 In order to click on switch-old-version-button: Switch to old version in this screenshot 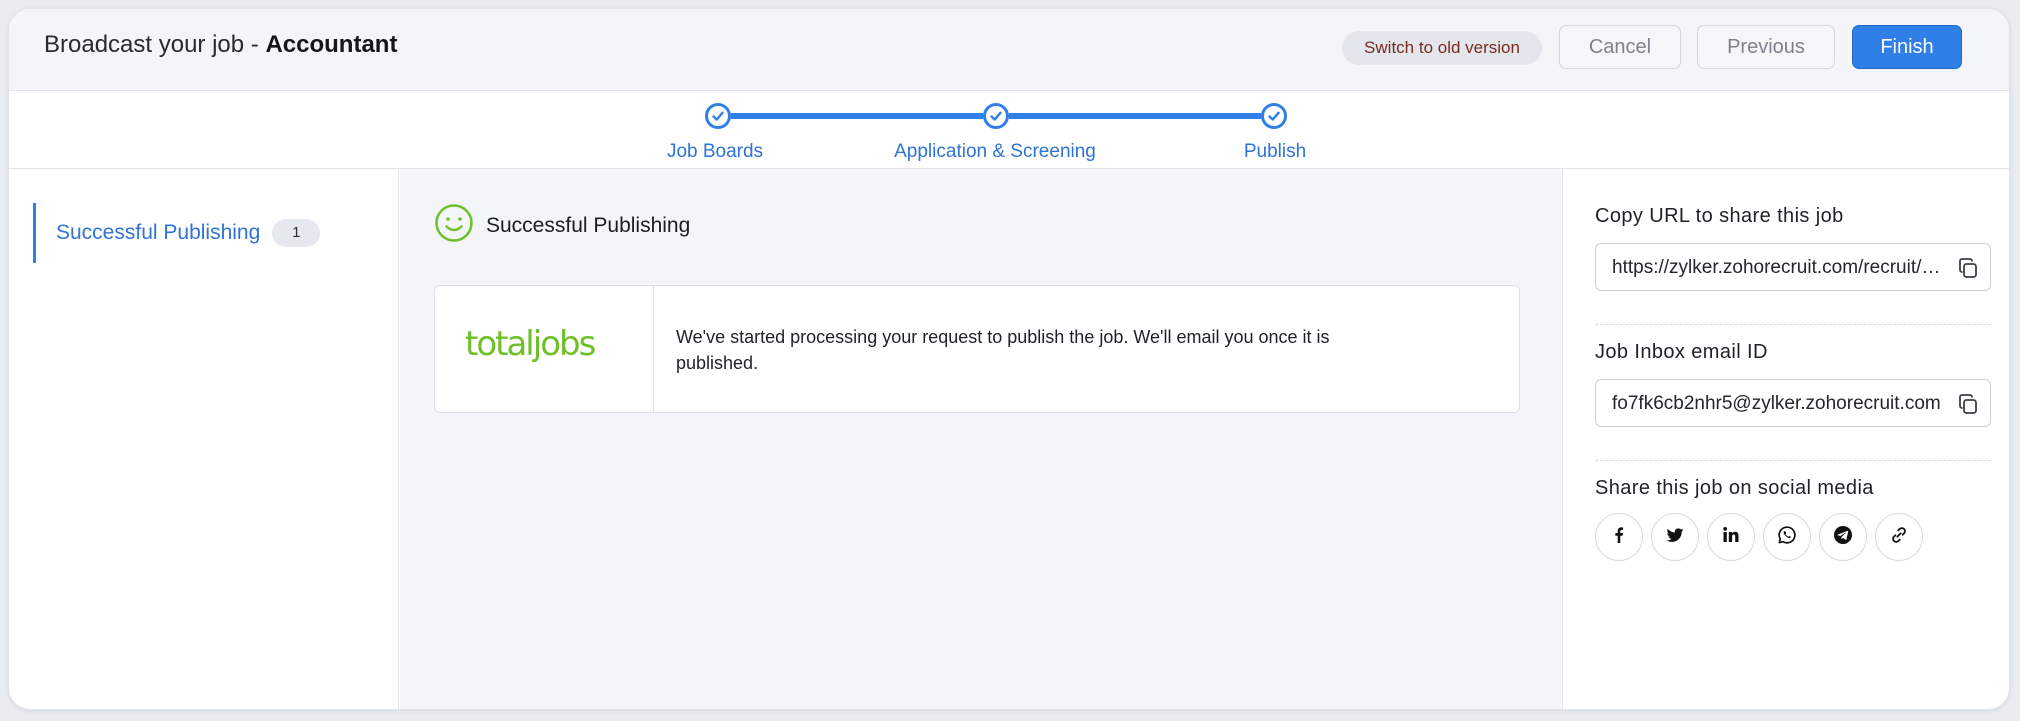, I will do `click(1442, 48)`.